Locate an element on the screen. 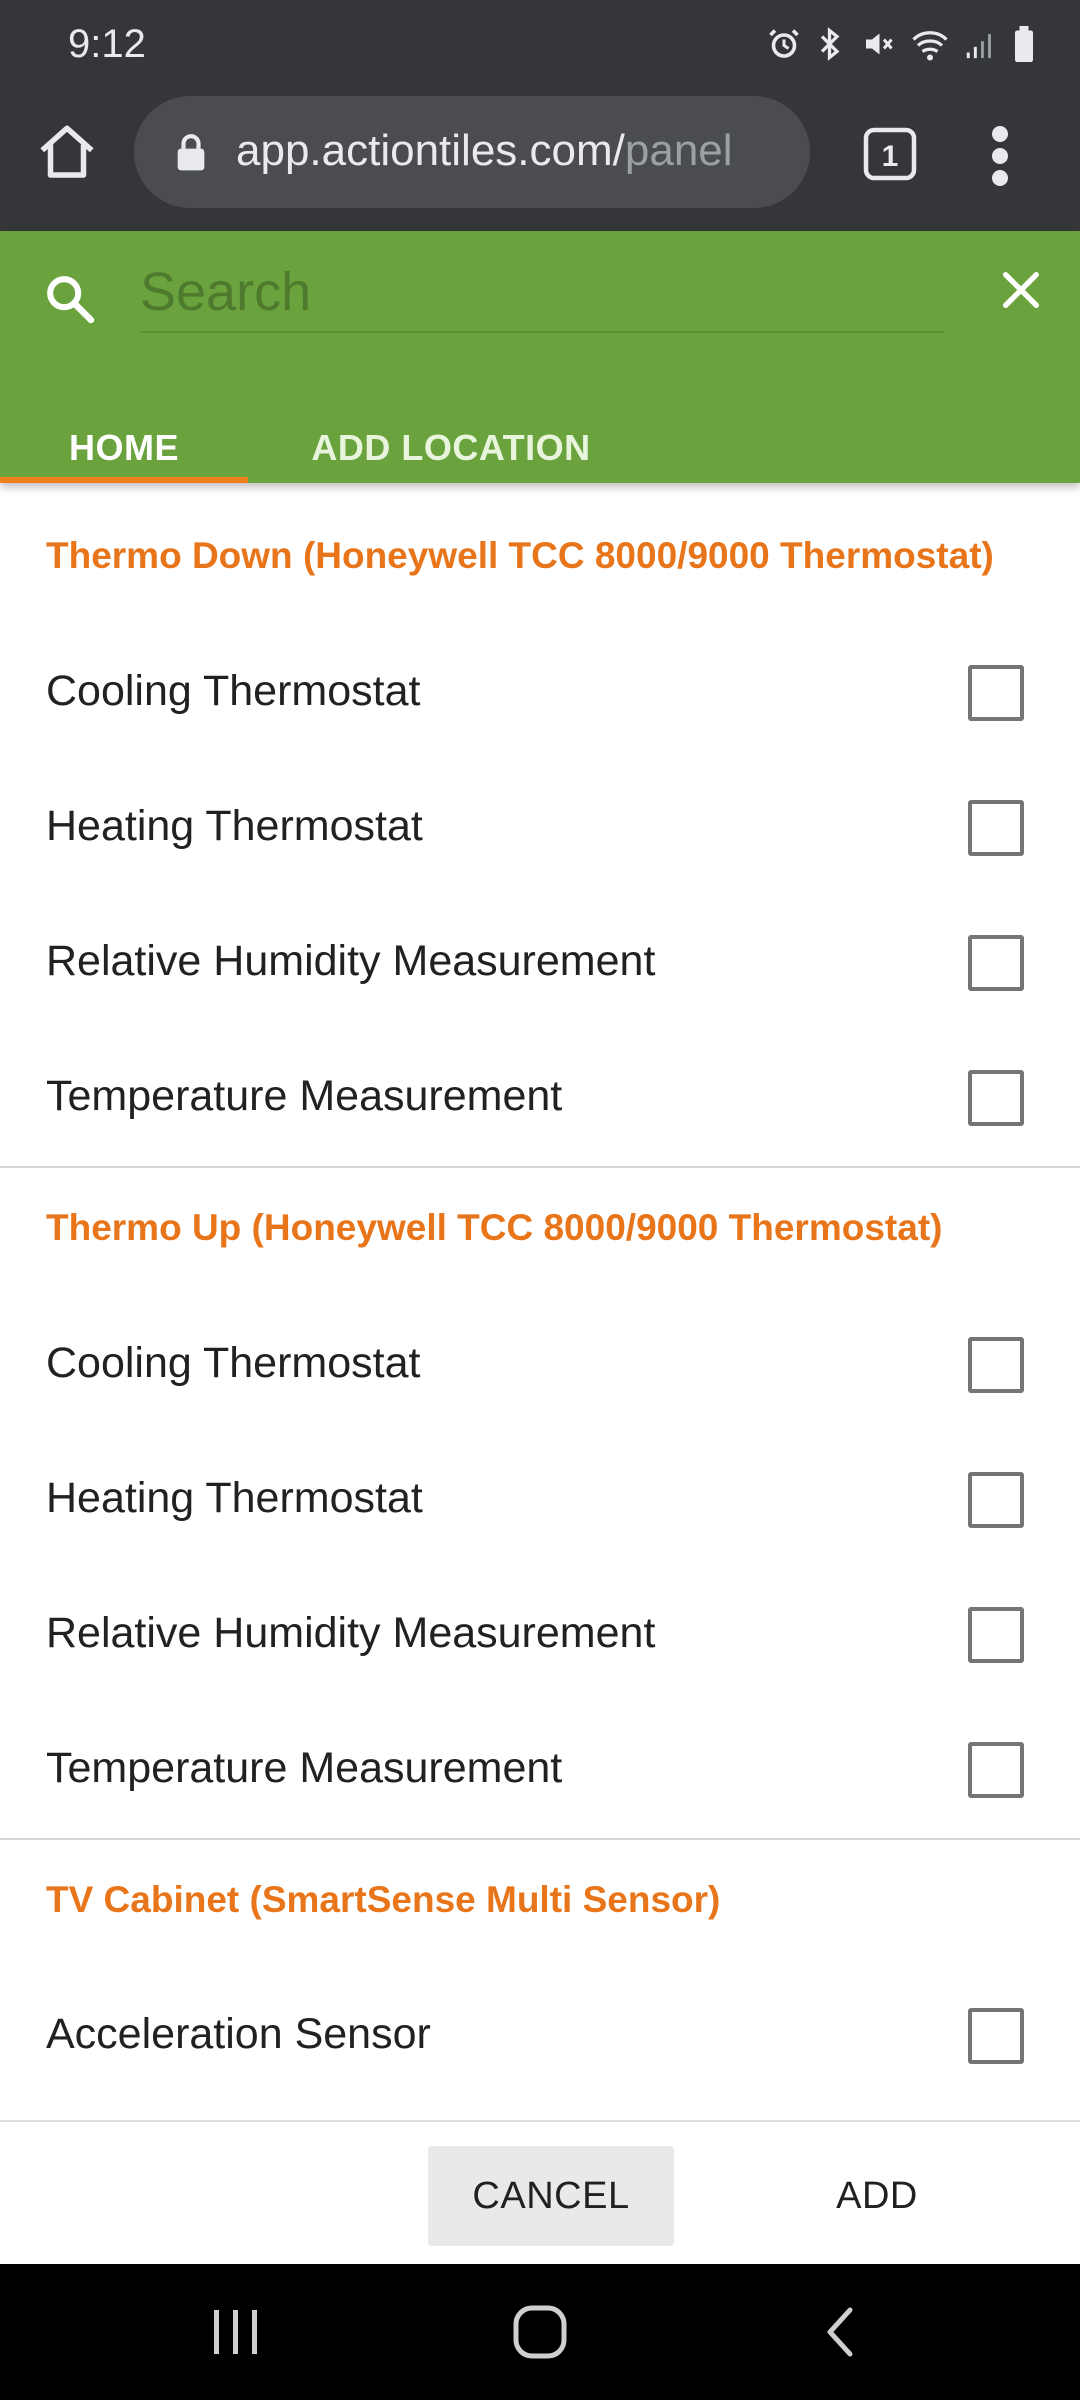 The height and width of the screenshot is (2400, 1080). tab-add-location: ADD LOCATION is located at coordinates (451, 436).